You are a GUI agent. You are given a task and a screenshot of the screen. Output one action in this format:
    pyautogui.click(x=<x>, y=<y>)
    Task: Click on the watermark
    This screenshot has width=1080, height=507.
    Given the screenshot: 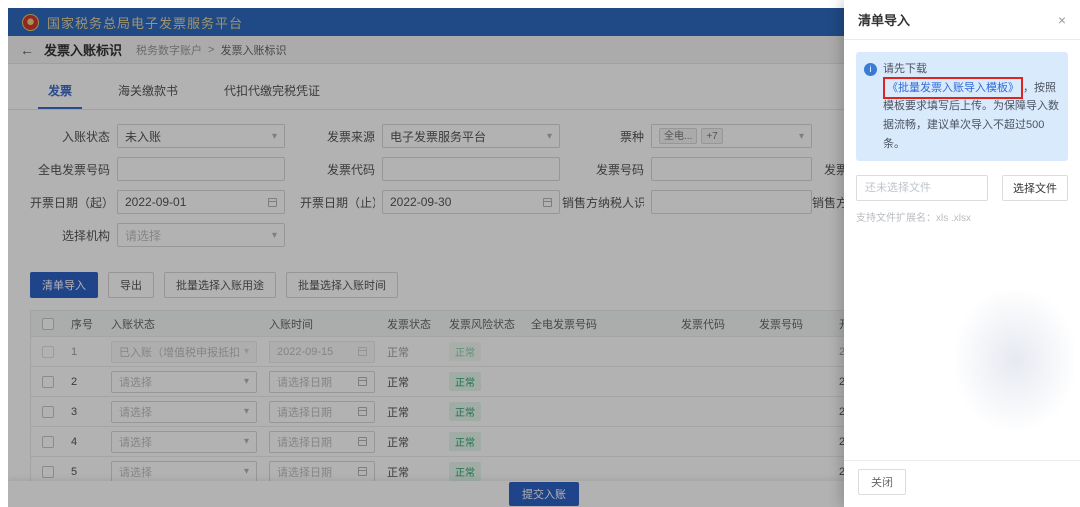 What is the action you would take?
    pyautogui.click(x=1015, y=360)
    